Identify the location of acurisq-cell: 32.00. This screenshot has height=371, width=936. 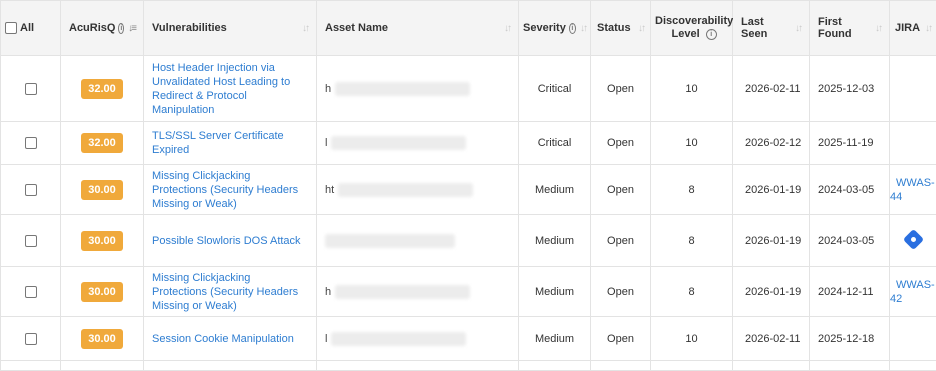
(102, 143).